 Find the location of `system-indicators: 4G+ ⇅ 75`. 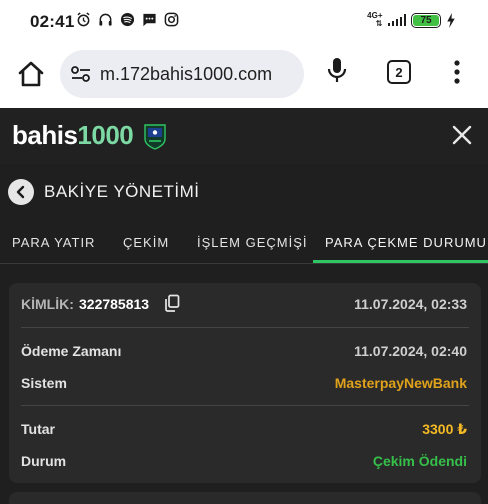

system-indicators: 4G+ ⇅ 75 is located at coordinates (411, 20).